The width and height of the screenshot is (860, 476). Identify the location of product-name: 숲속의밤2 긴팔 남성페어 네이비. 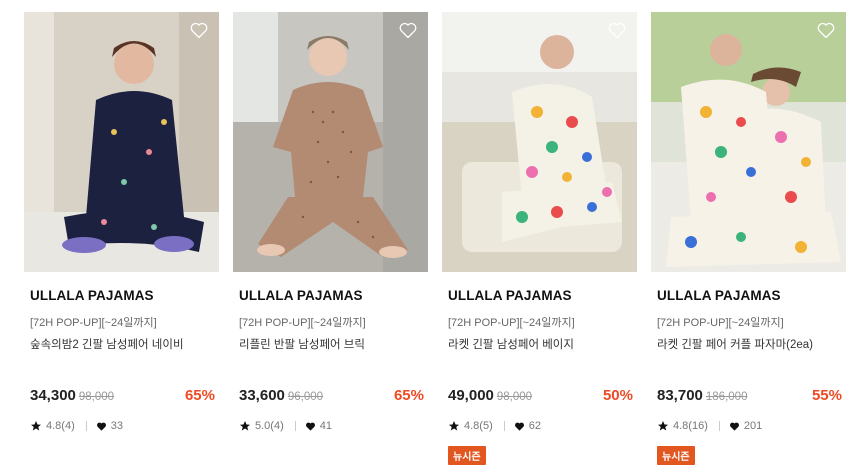
(107, 344).